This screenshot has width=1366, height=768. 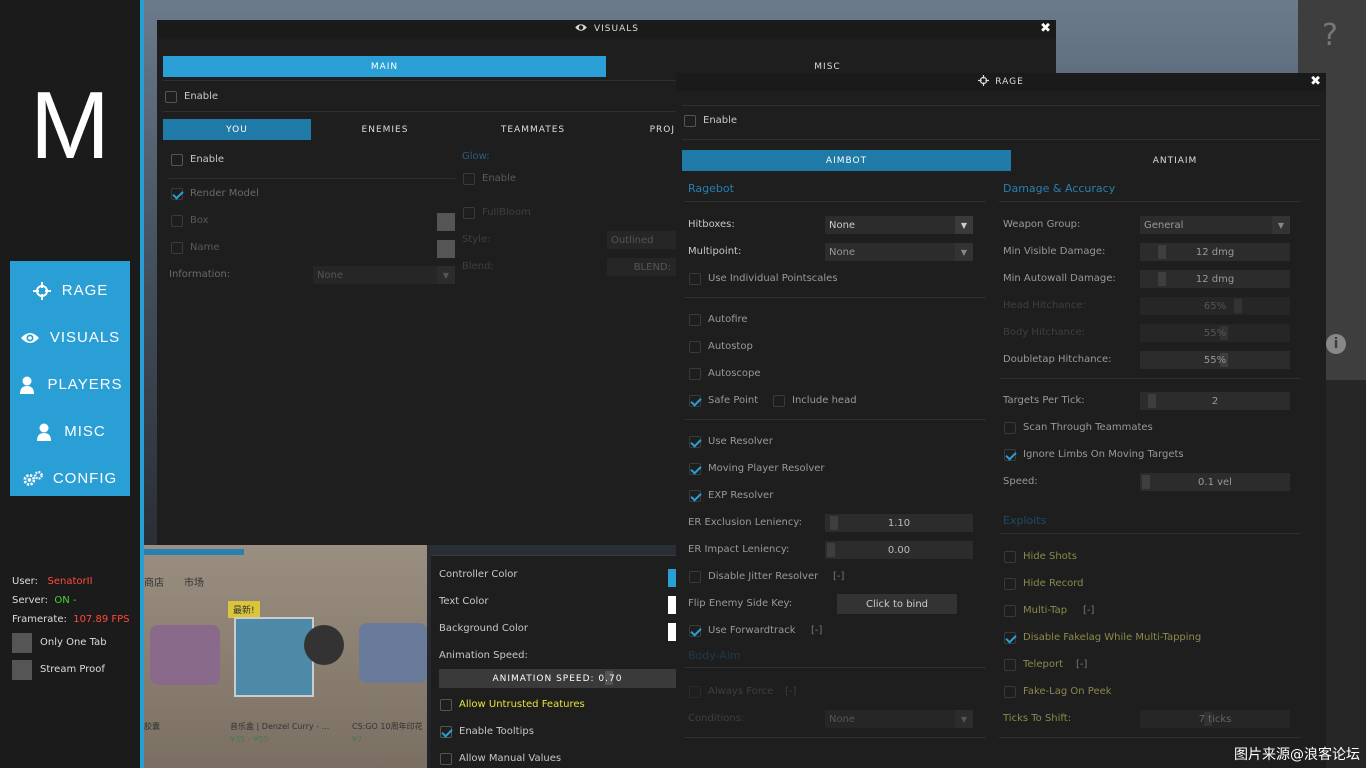 What do you see at coordinates (446, 249) in the screenshot?
I see `name-color-swatch` at bounding box center [446, 249].